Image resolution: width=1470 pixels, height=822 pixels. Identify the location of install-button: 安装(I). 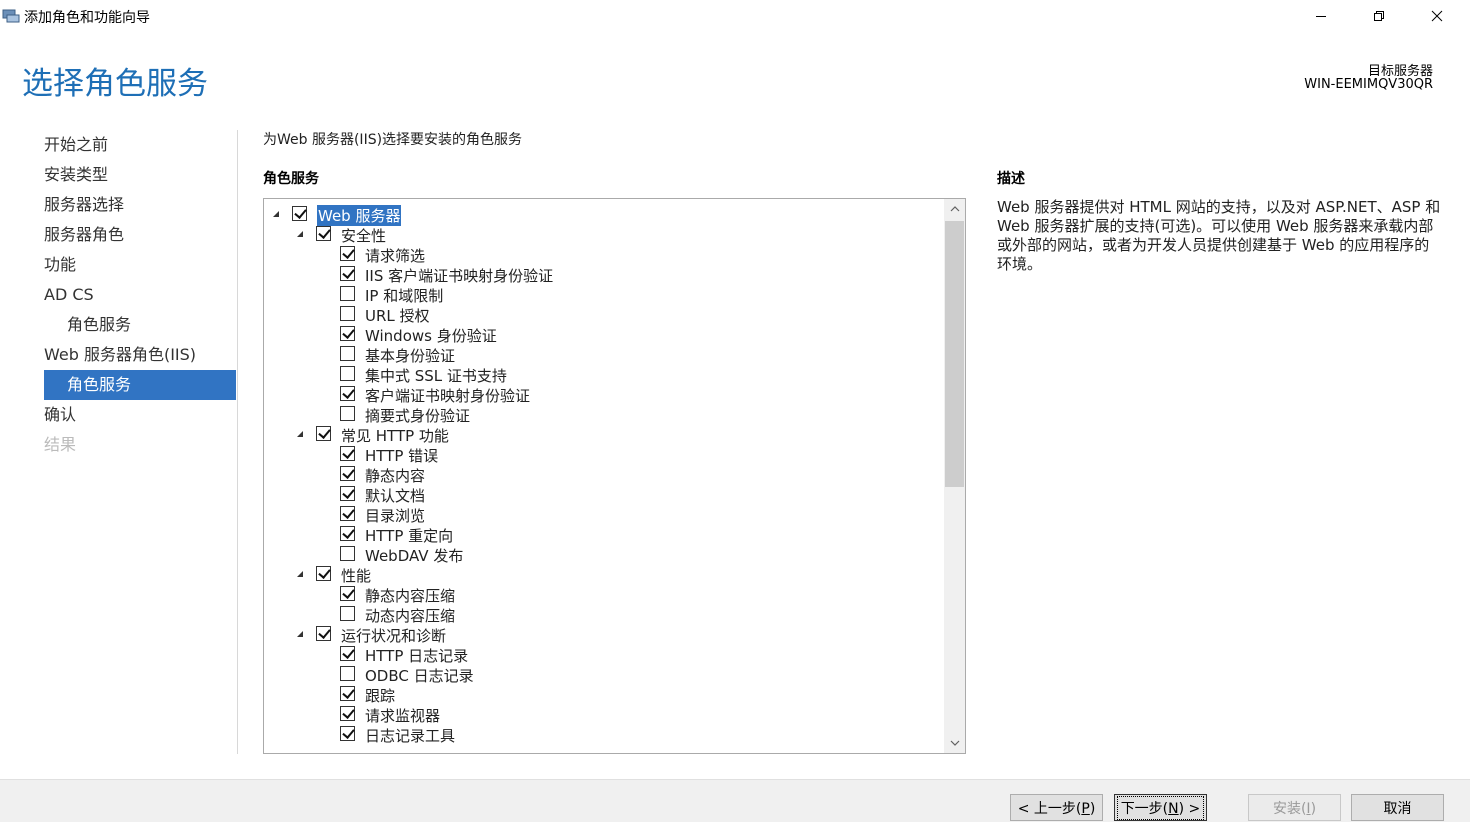
(1294, 807).